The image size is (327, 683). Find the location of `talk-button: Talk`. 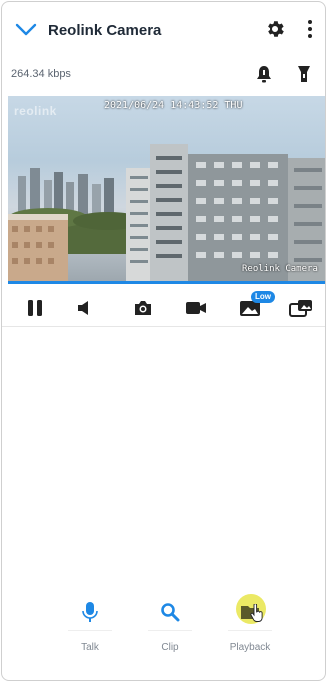

talk-button: Talk is located at coordinates (90, 622).